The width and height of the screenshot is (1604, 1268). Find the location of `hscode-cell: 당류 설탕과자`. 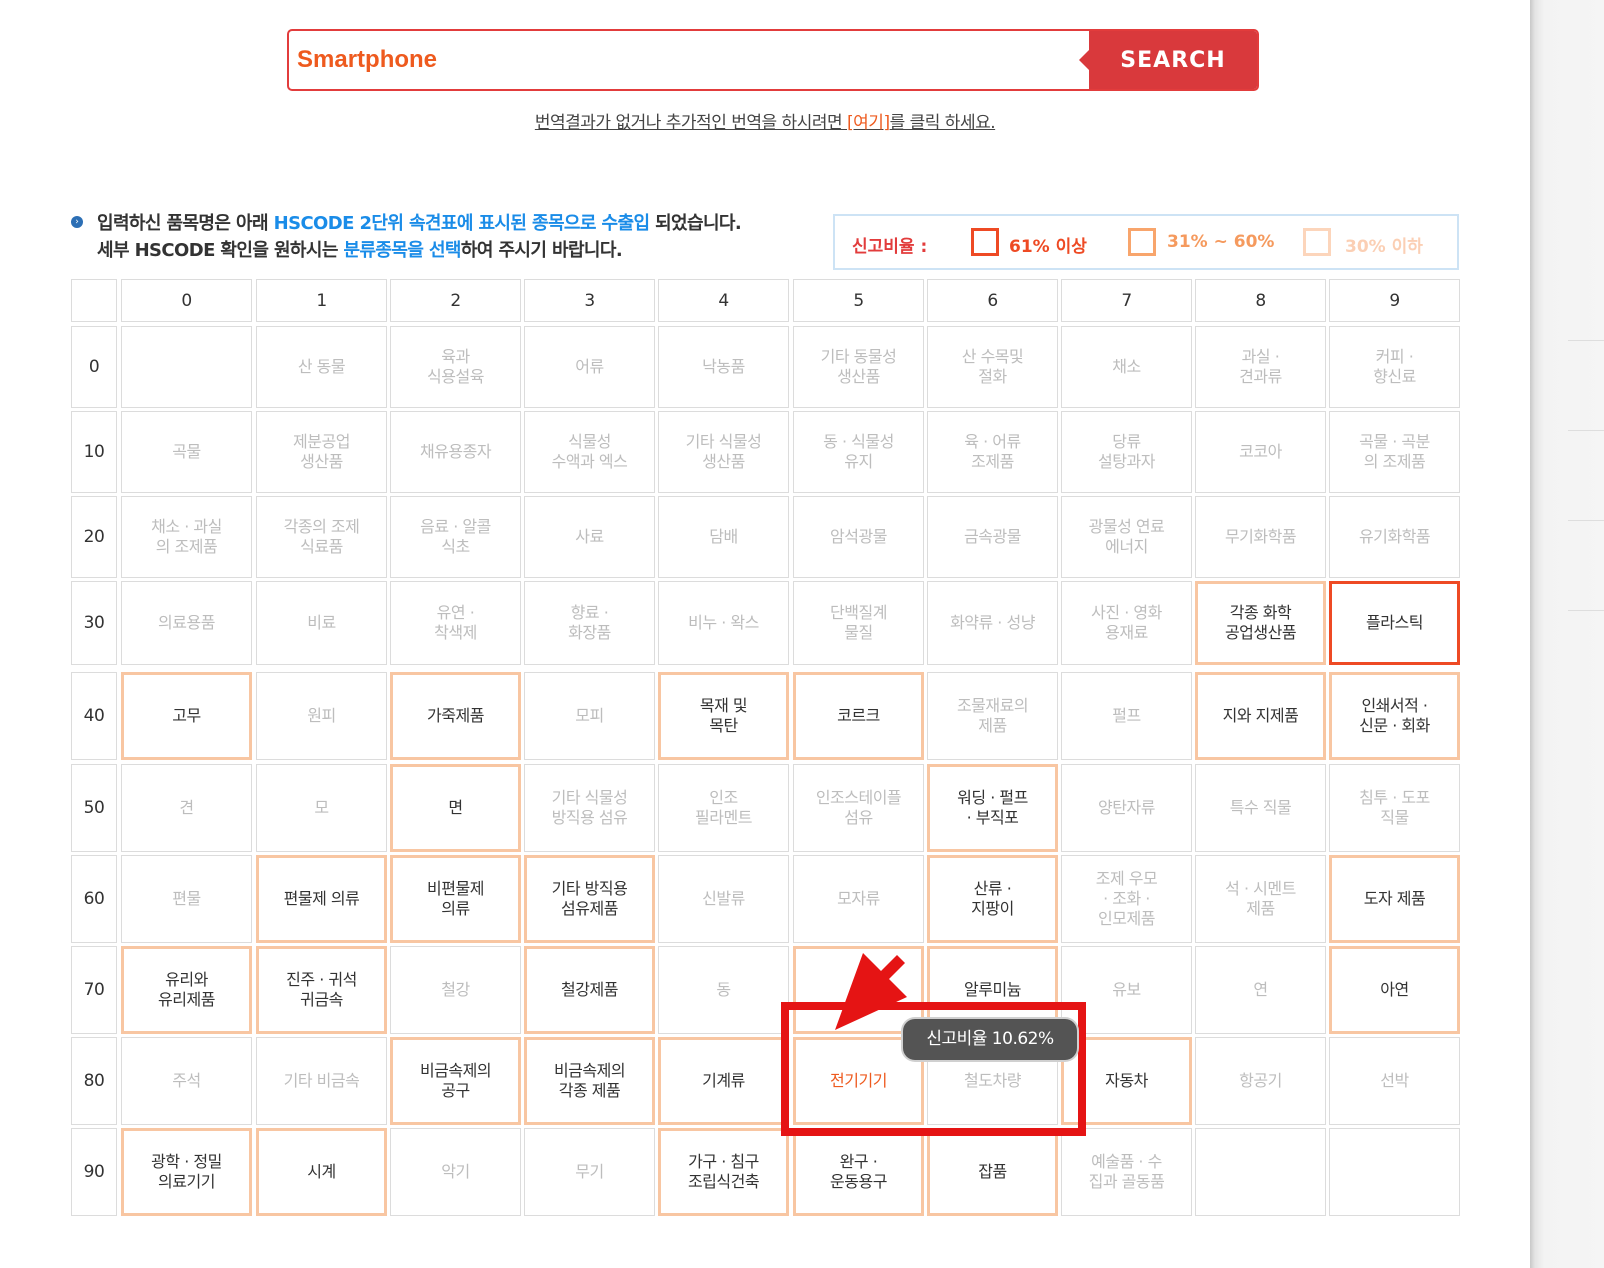

hscode-cell: 당류 설탕과자 is located at coordinates (1126, 452).